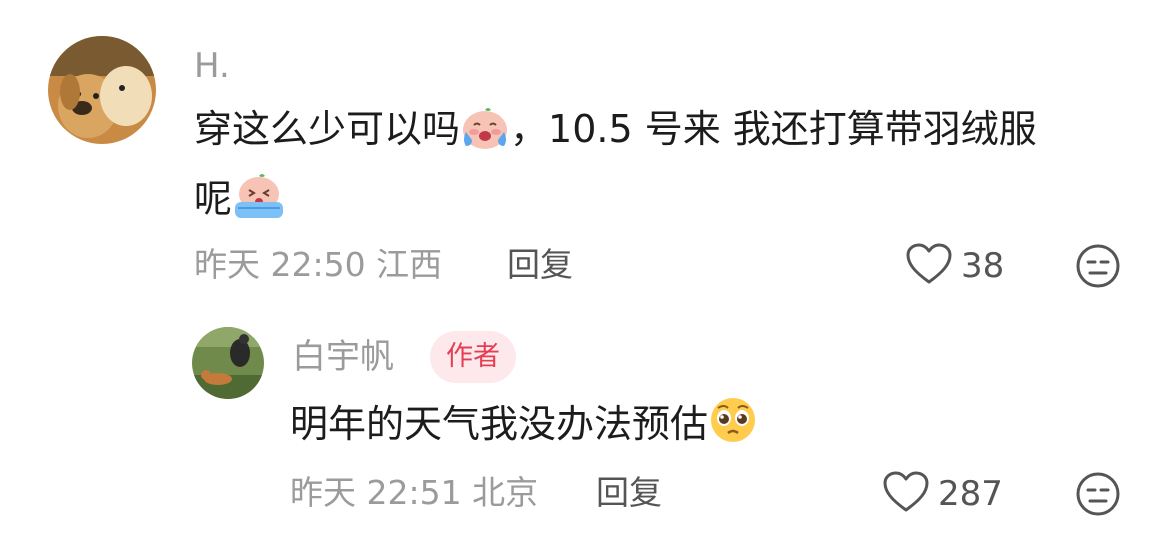 Image resolution: width=1170 pixels, height=547 pixels. I want to click on comment-reply-button: 回复, so click(540, 265).